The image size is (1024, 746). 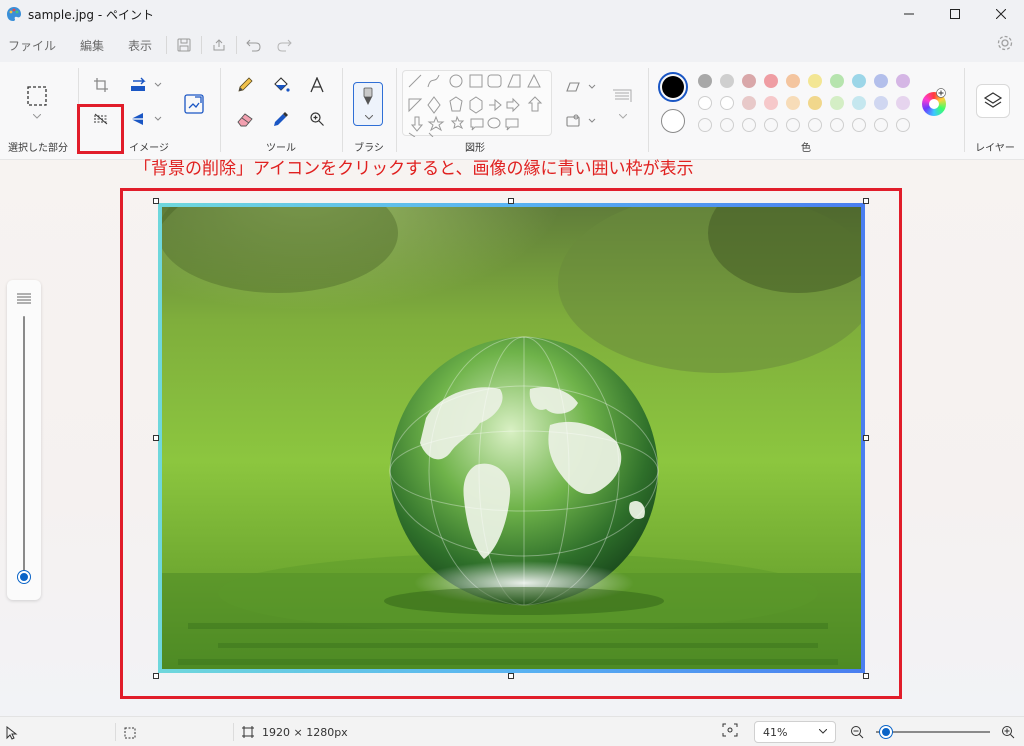 What do you see at coordinates (933, 732) in the screenshot?
I see `zoom-slider-track` at bounding box center [933, 732].